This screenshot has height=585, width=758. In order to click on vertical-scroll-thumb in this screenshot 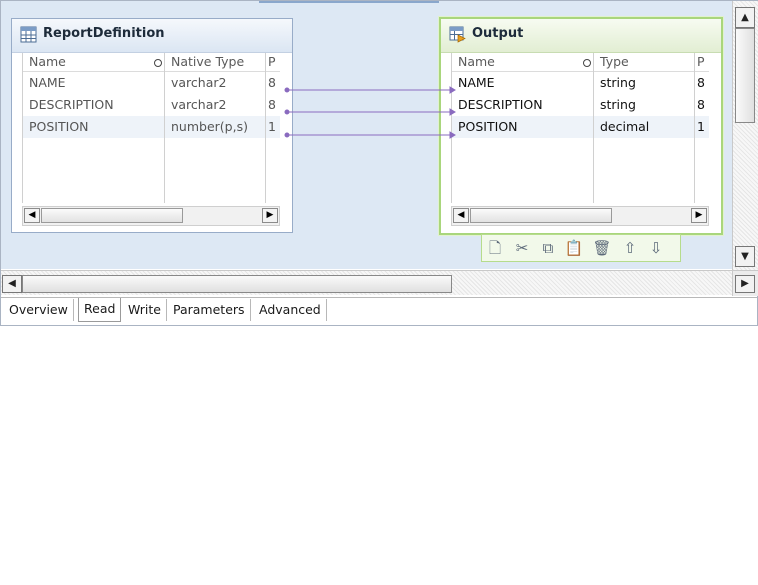, I will do `click(745, 75)`.